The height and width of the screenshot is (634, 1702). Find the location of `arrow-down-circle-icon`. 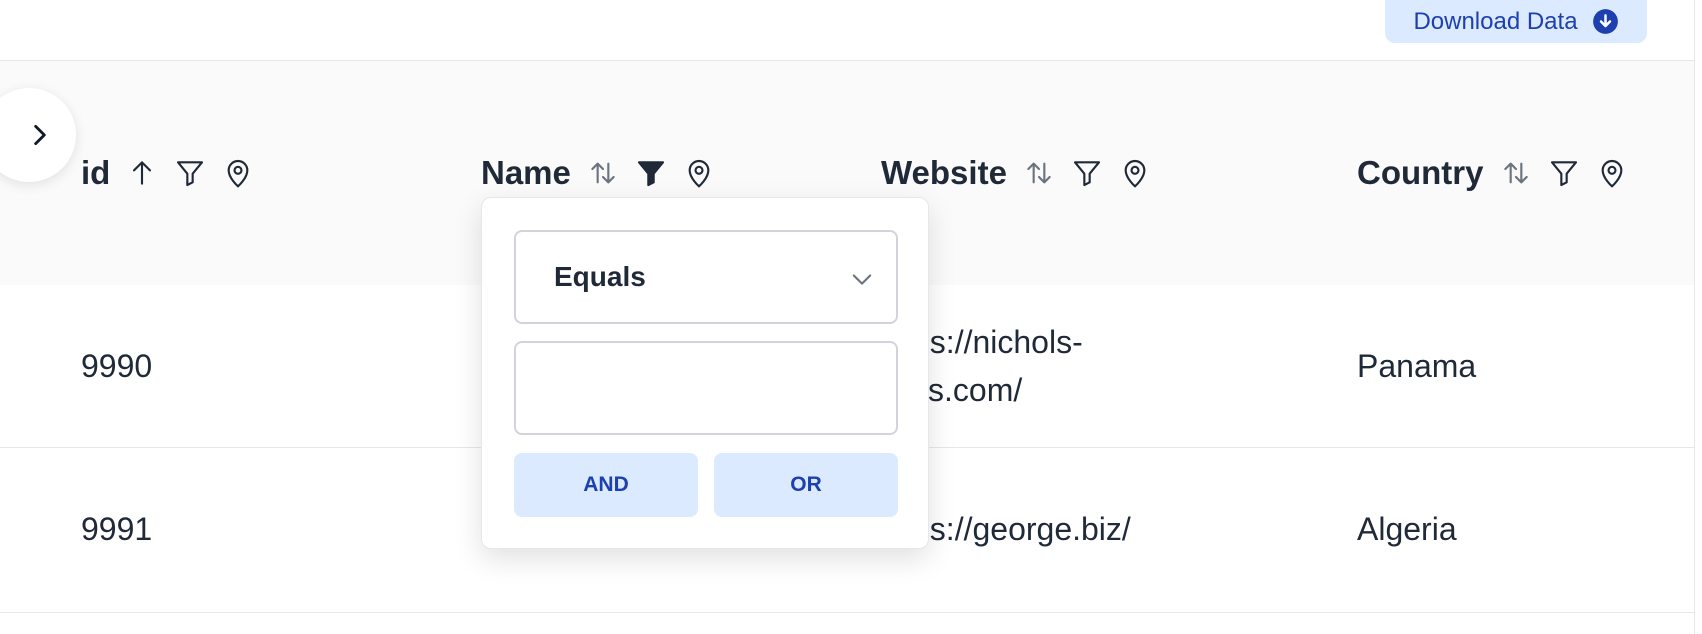

arrow-down-circle-icon is located at coordinates (1605, 21).